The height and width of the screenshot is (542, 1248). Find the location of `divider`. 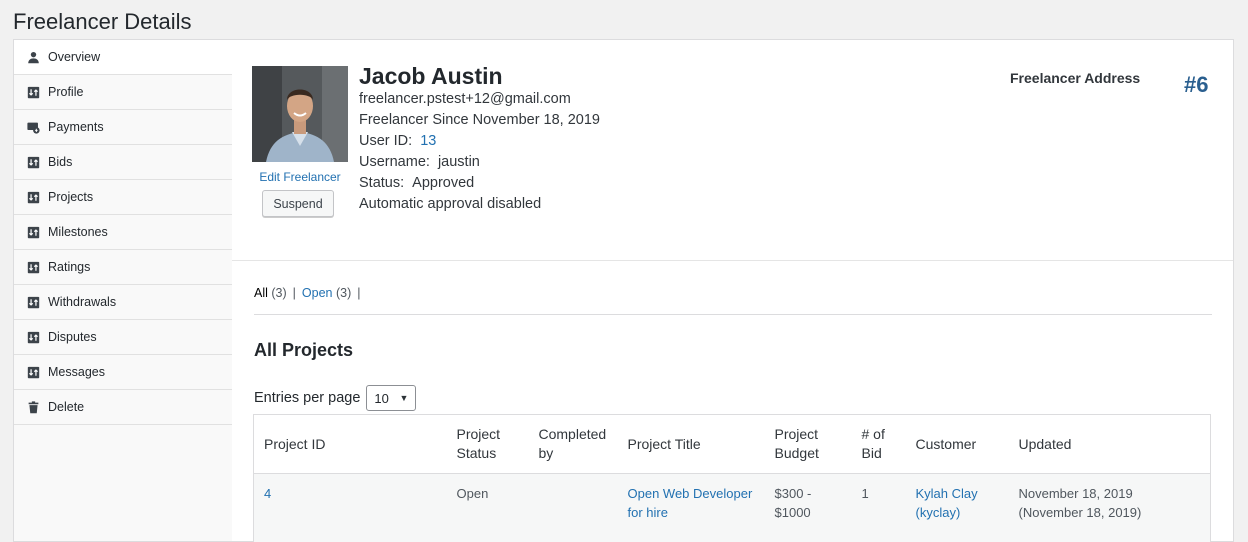

divider is located at coordinates (733, 314).